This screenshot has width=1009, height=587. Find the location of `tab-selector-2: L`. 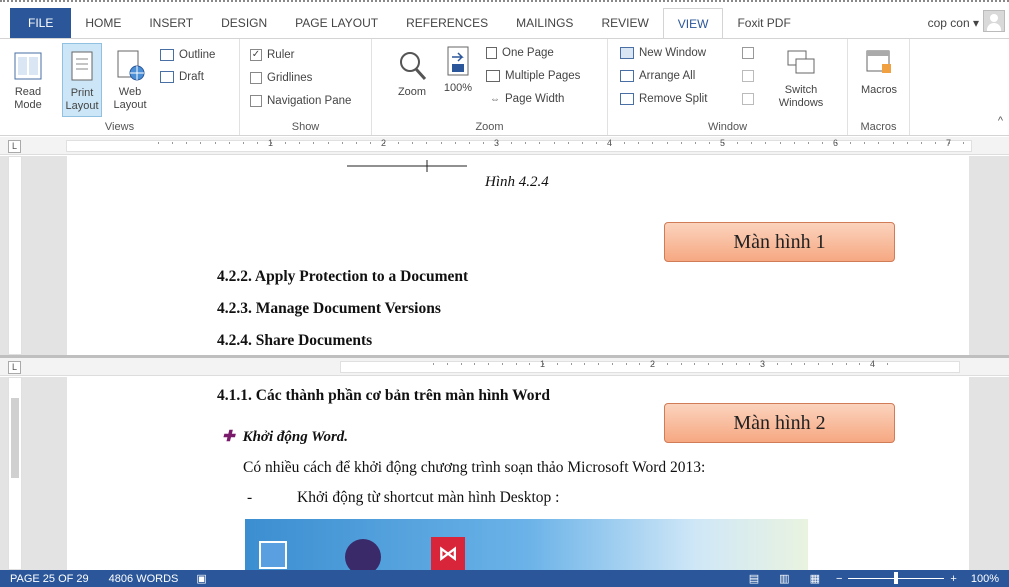

tab-selector-2: L is located at coordinates (14, 367).